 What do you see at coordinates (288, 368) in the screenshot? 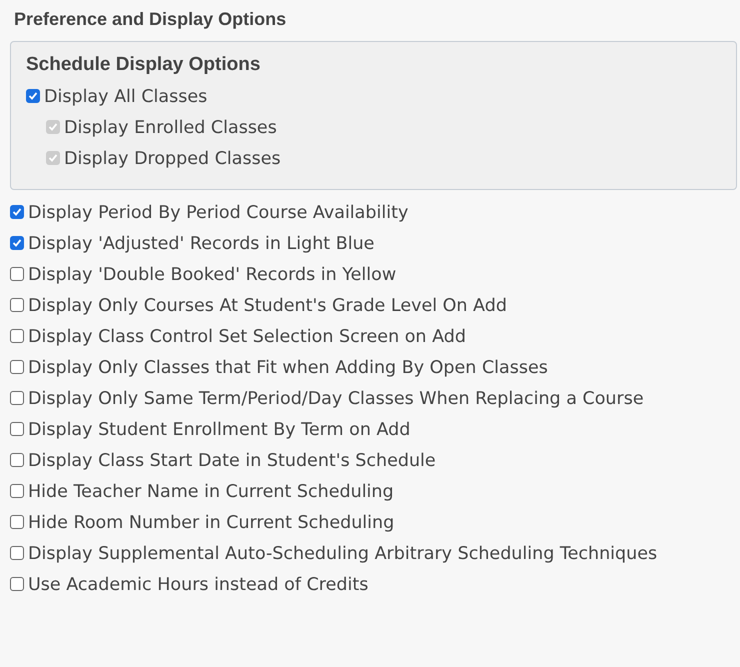
I see `option-label: Display Only Classes that Fit when Adding By Open Classes` at bounding box center [288, 368].